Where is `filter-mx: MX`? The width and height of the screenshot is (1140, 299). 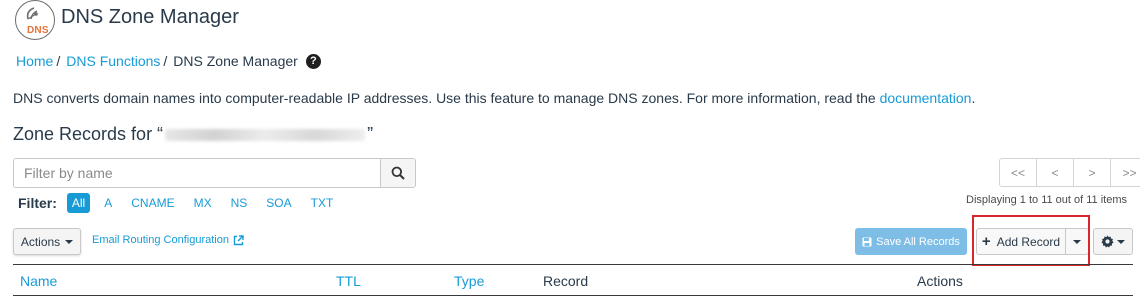
filter-mx: MX is located at coordinates (203, 203).